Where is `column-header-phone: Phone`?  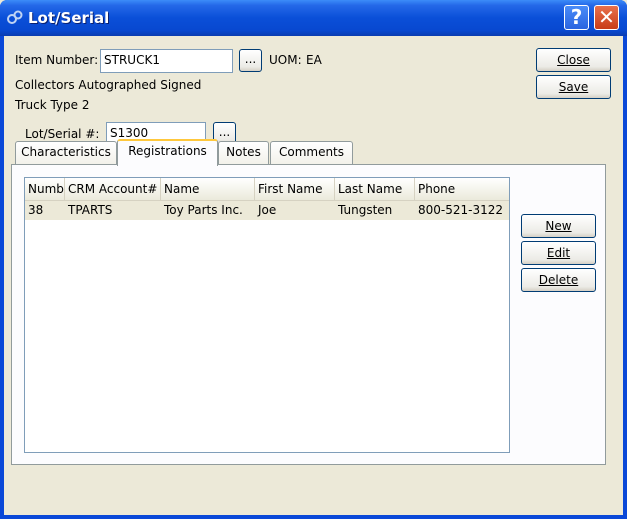 column-header-phone: Phone is located at coordinates (462, 189).